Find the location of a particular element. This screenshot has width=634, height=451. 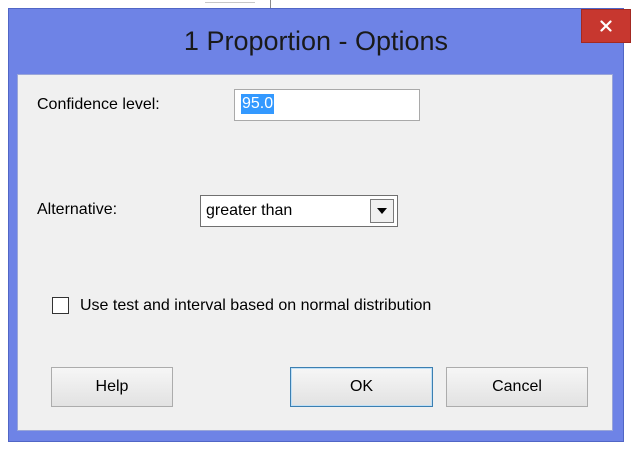

alternative-select: greater than is located at coordinates (299, 211).